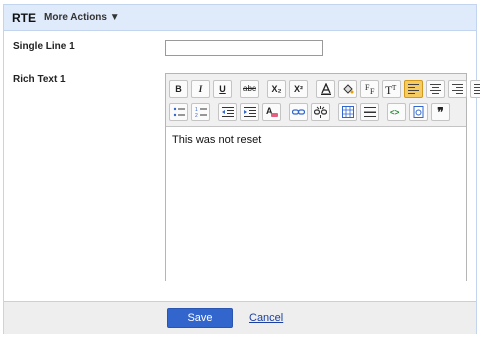 This screenshot has height=347, width=480. I want to click on blockquote-button: ❞, so click(440, 112).